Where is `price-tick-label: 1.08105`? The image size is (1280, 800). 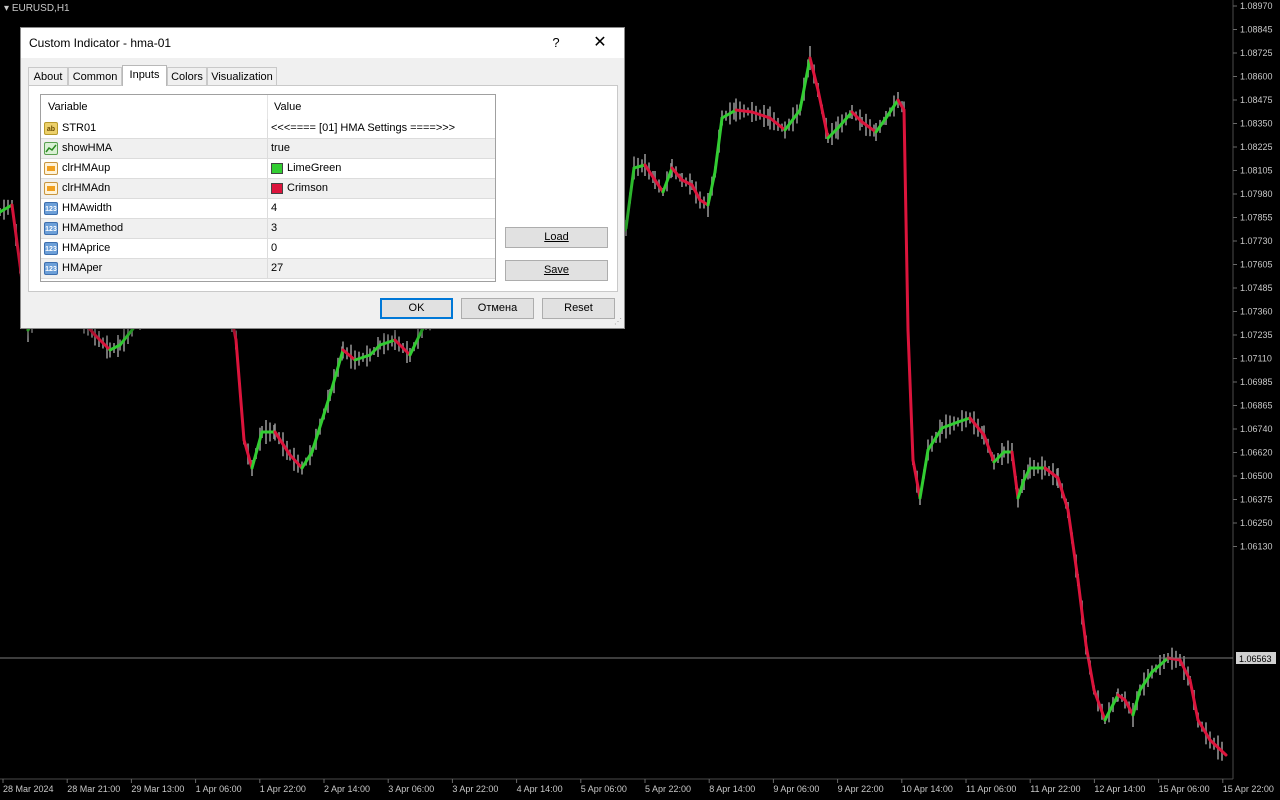 price-tick-label: 1.08105 is located at coordinates (1256, 171).